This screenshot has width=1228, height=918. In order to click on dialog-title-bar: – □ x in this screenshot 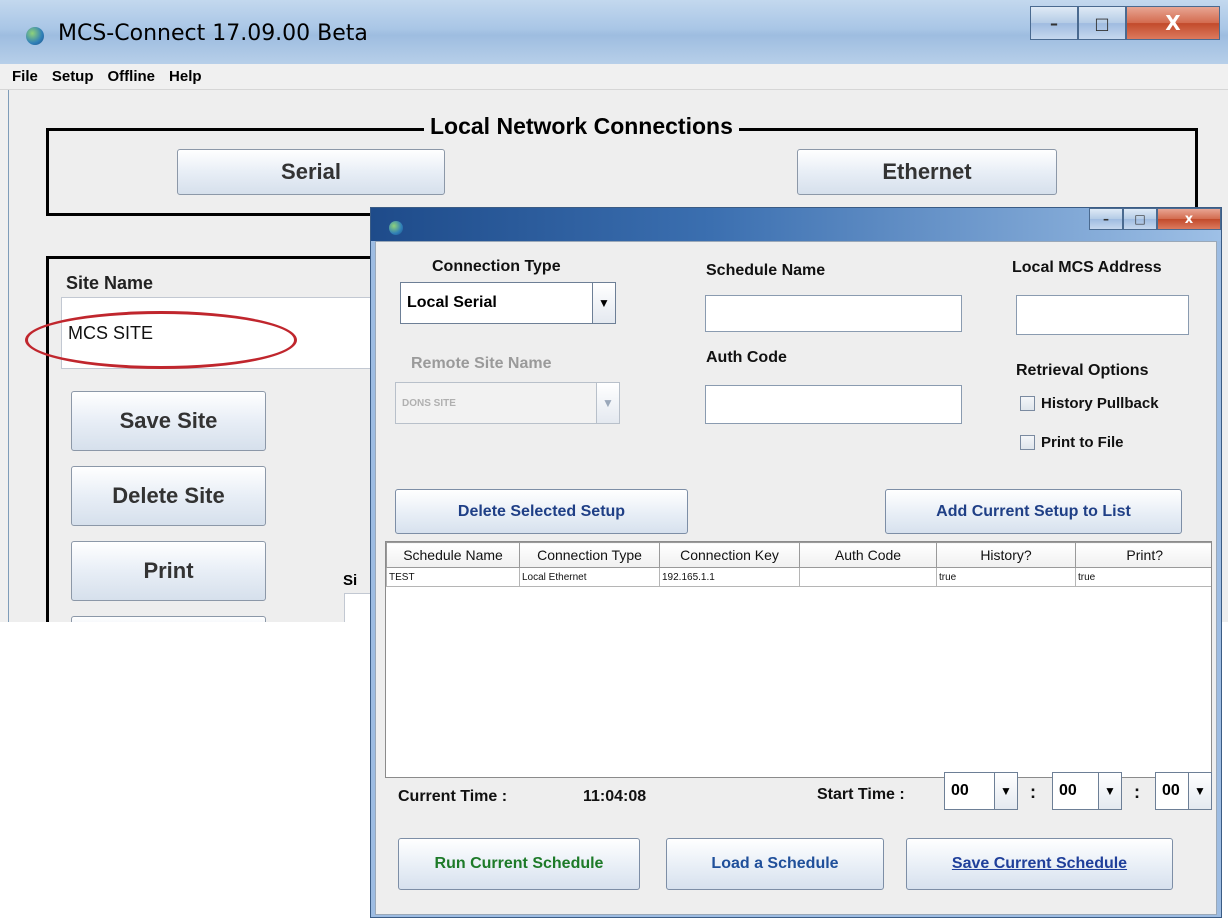, I will do `click(796, 224)`.